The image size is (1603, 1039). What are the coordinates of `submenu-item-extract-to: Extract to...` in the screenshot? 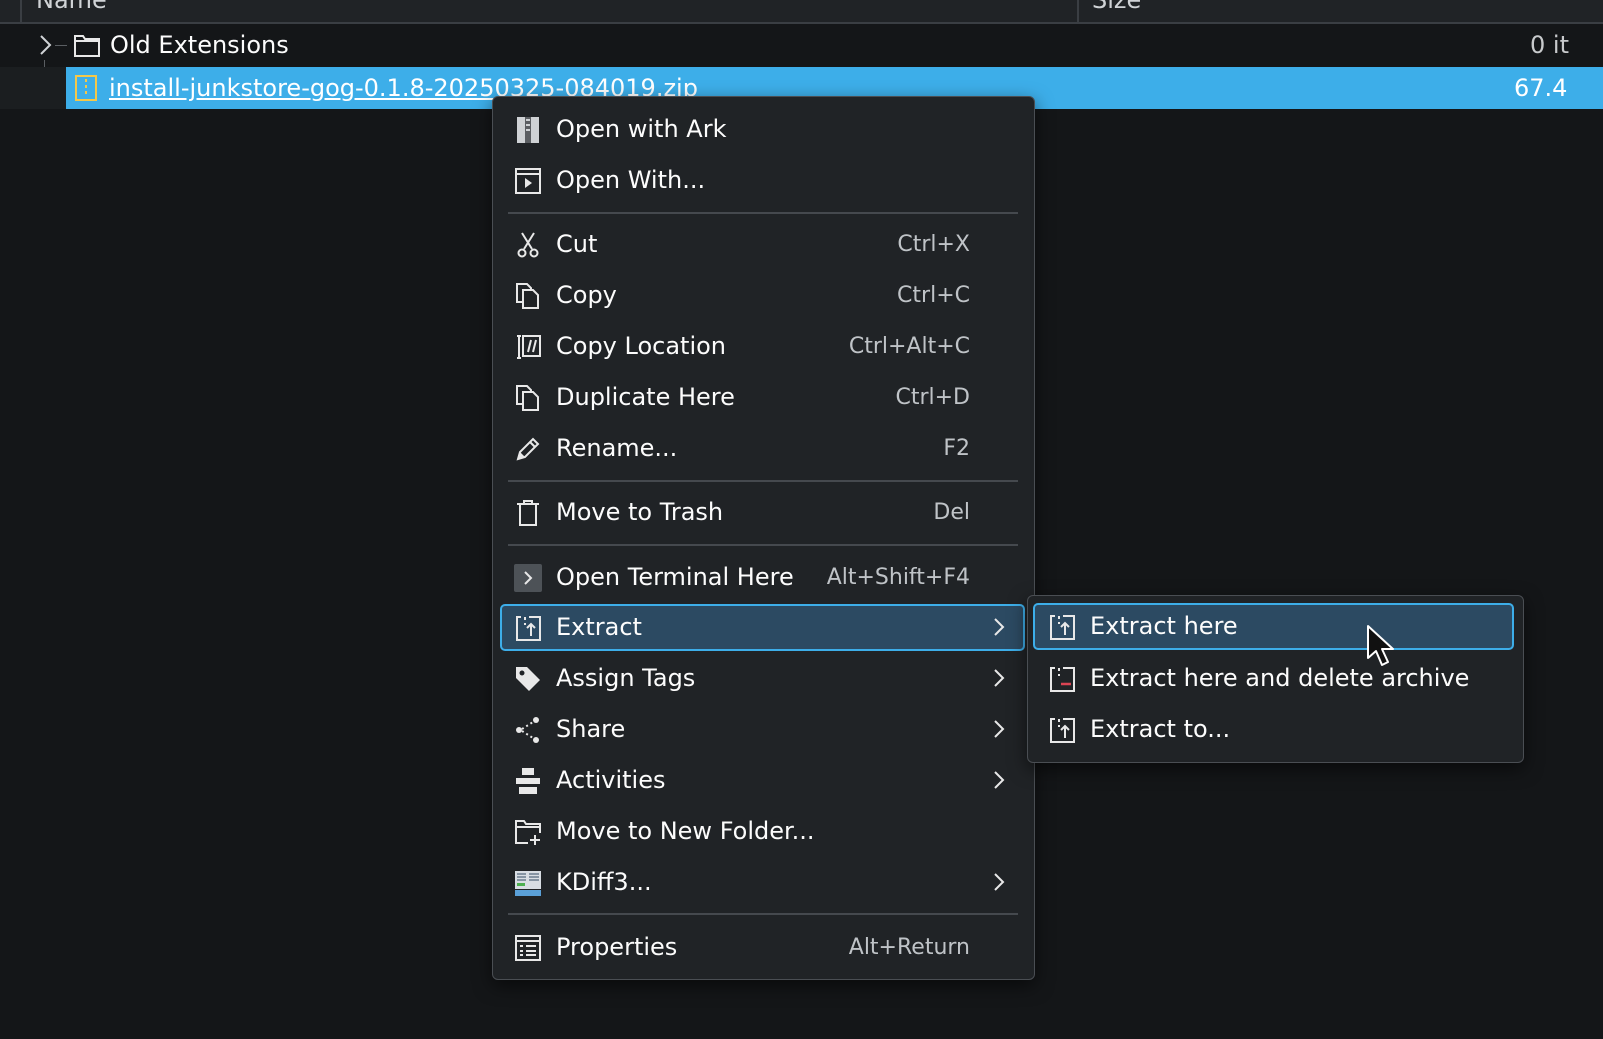 It's located at (1273, 729).